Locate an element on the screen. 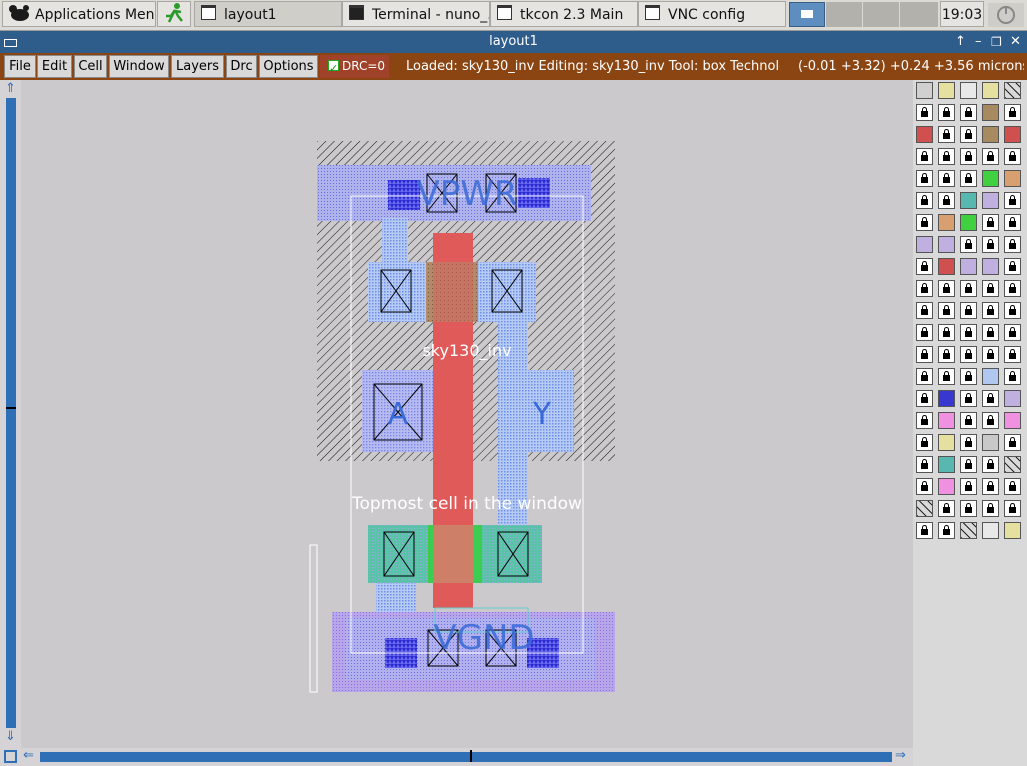  power-icon is located at coordinates (1006, 15).